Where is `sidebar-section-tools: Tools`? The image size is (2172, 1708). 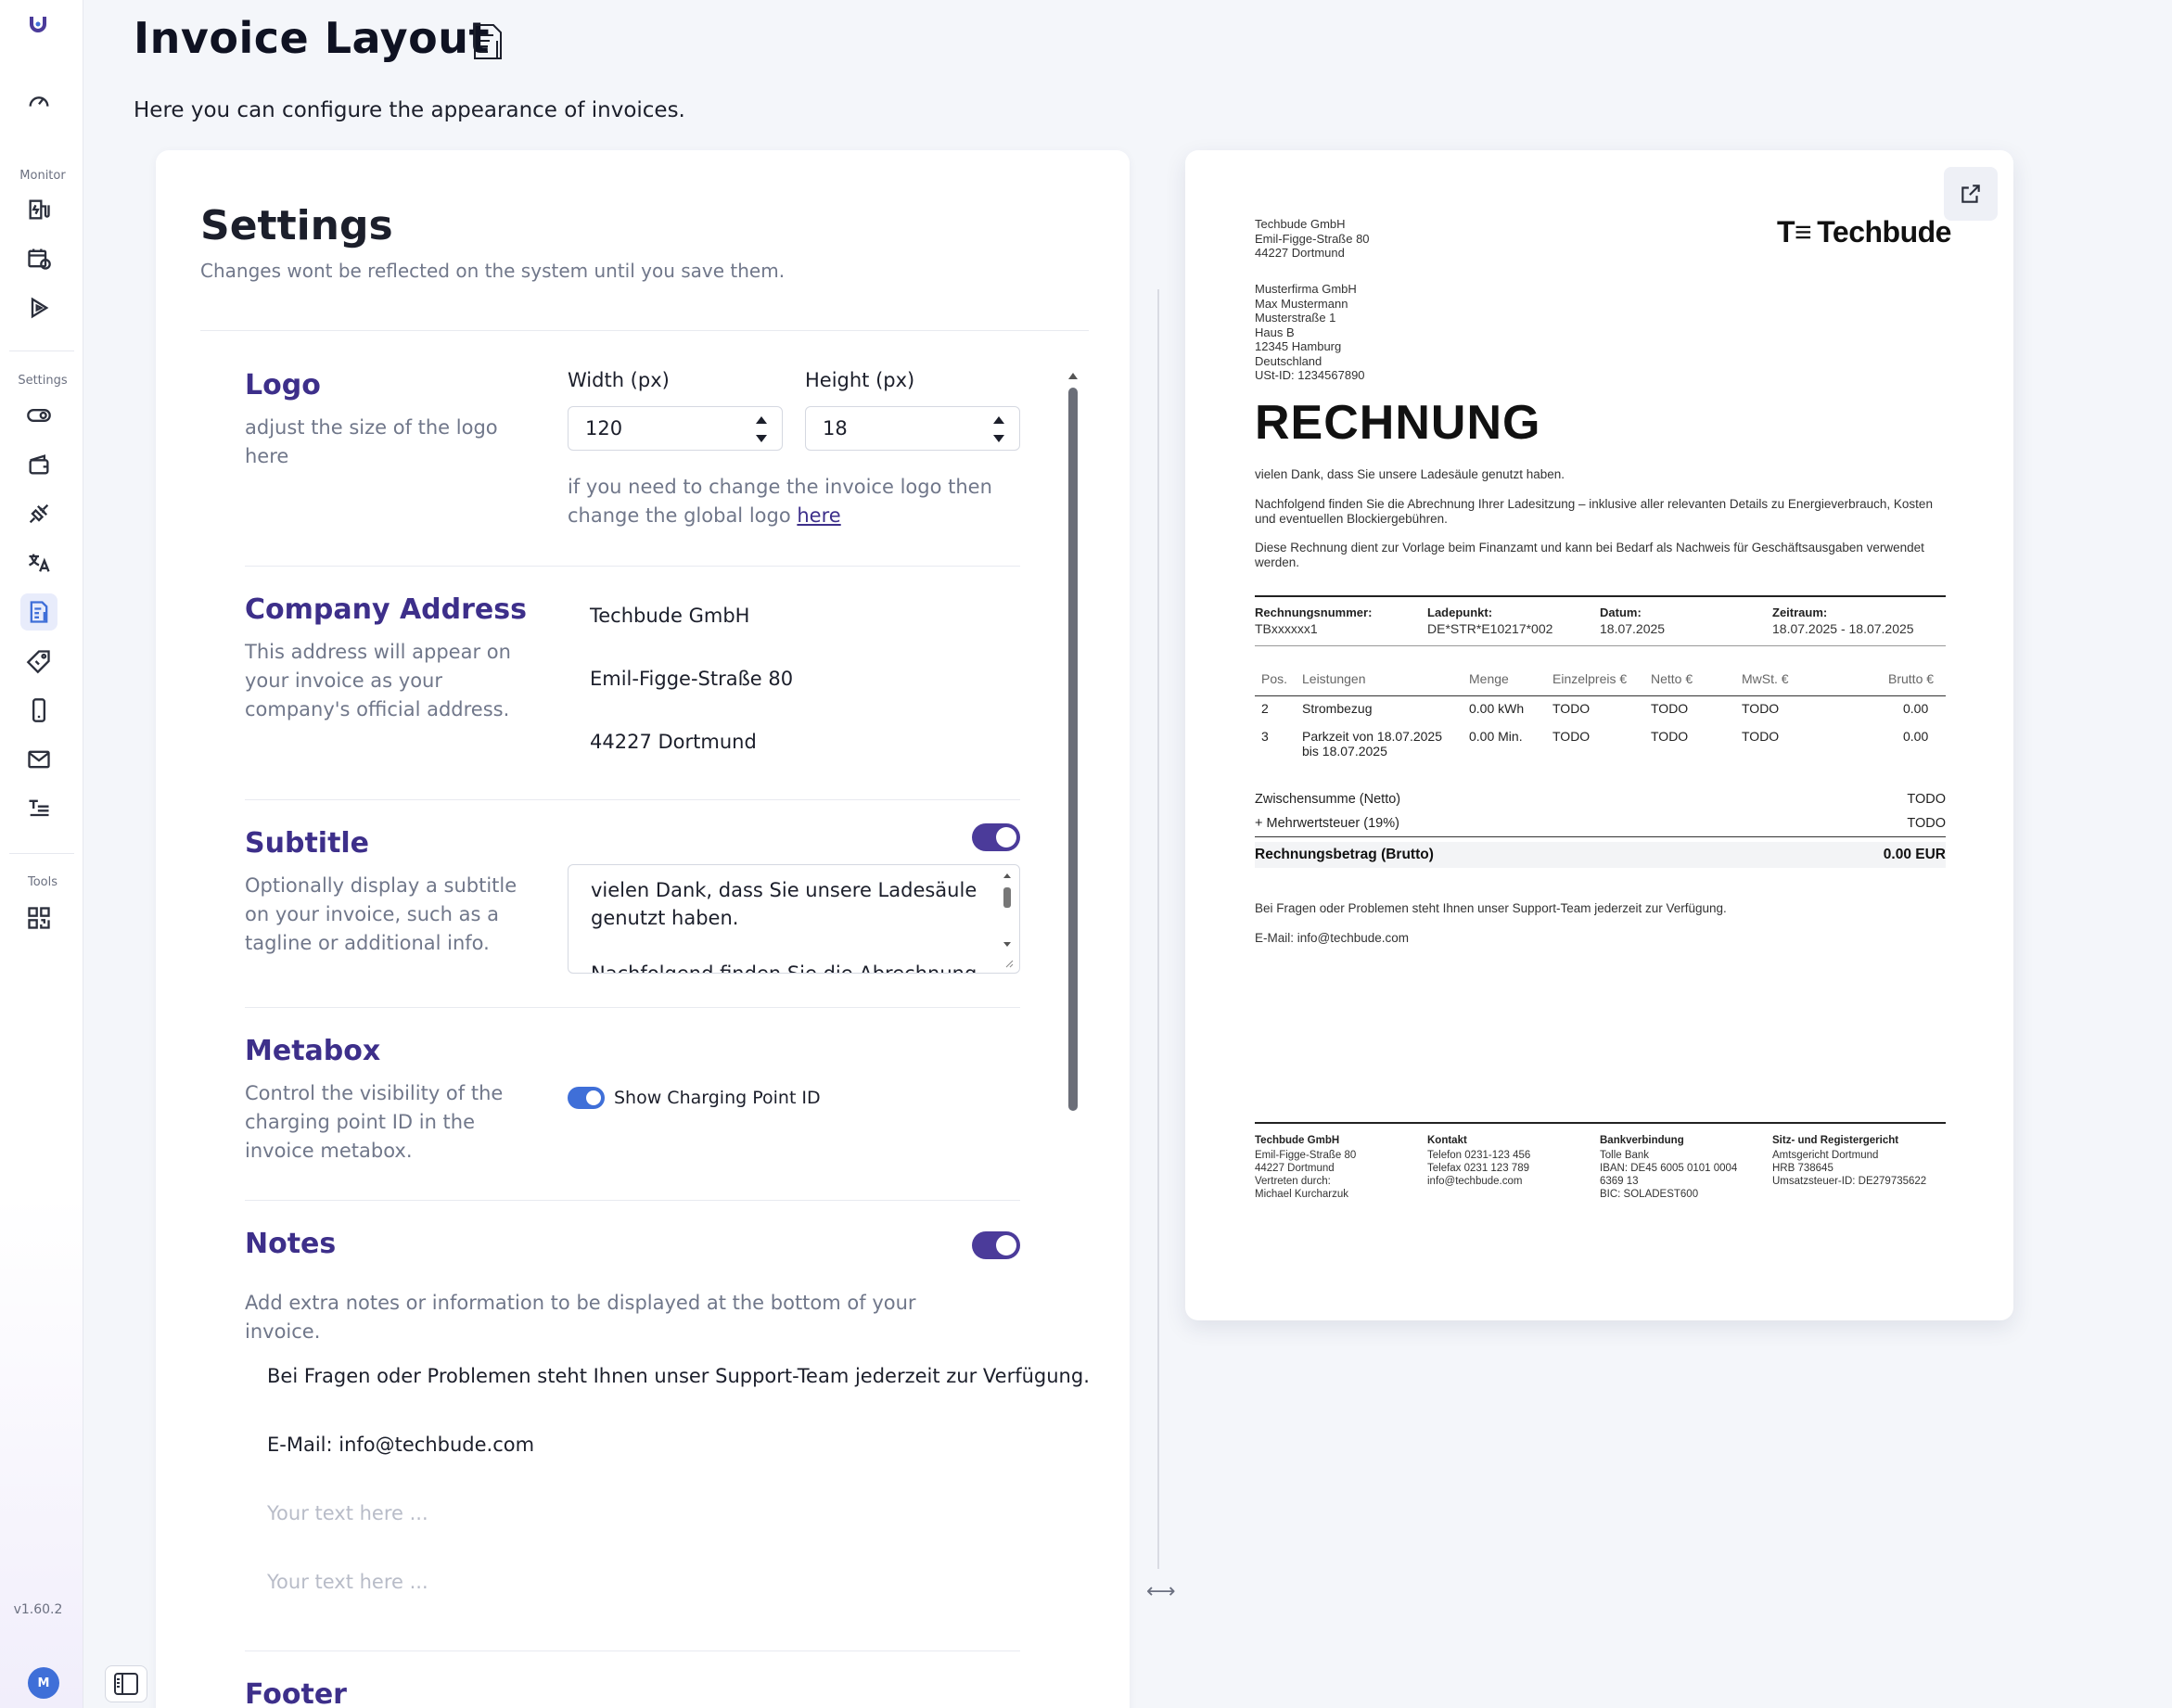
sidebar-section-tools: Tools is located at coordinates (43, 882).